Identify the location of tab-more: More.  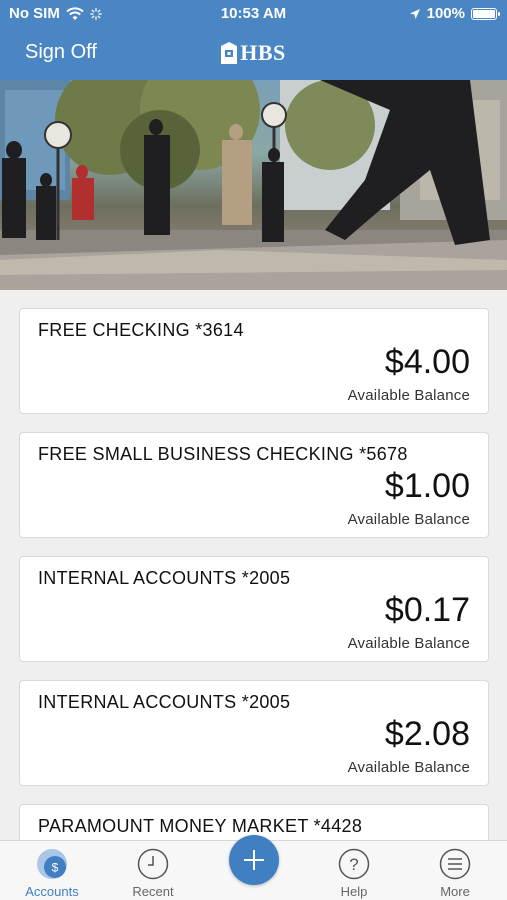
(455, 870).